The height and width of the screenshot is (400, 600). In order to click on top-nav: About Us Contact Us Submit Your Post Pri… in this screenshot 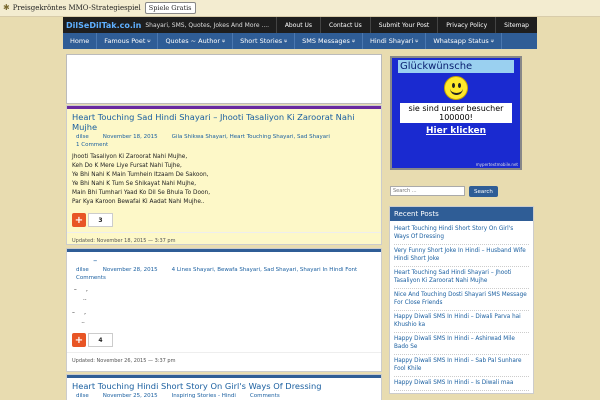, I will do `click(406, 25)`.